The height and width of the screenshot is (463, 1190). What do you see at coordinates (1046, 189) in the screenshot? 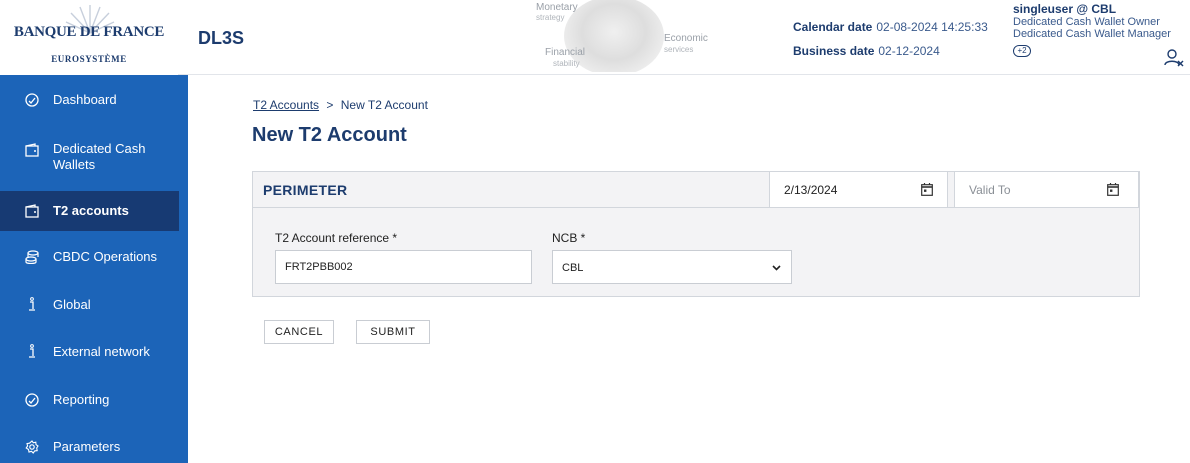
I see `valid-to-datepicker` at bounding box center [1046, 189].